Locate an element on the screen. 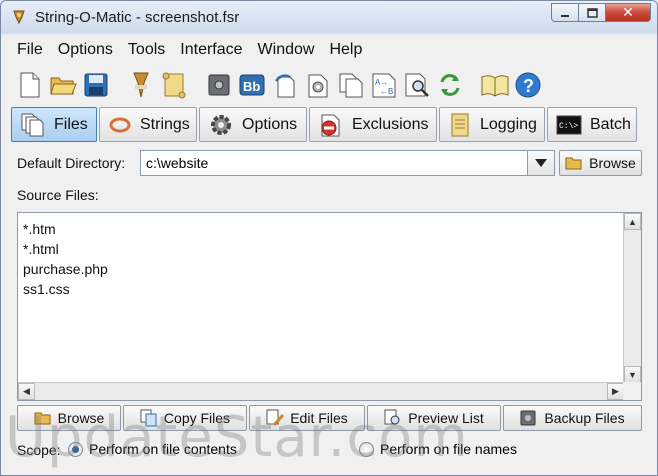 The height and width of the screenshot is (476, 658). menu-help: Help is located at coordinates (345, 50).